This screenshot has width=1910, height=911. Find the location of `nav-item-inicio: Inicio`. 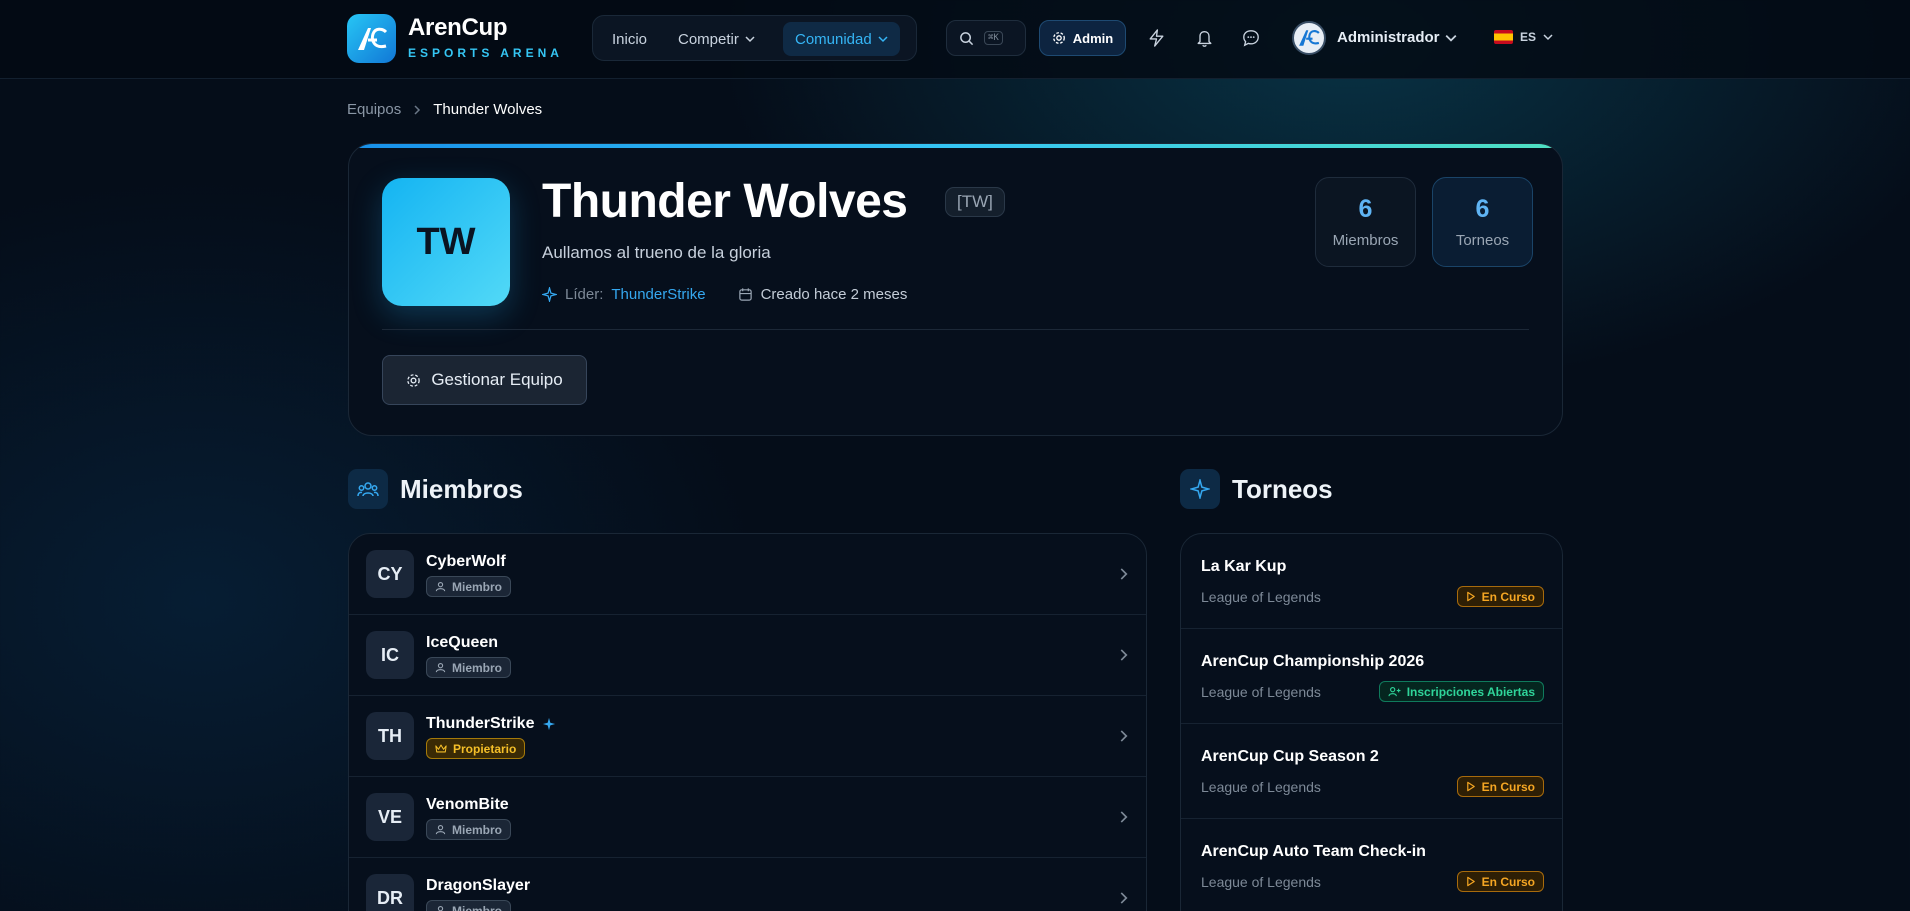

nav-item-inicio: Inicio is located at coordinates (629, 39).